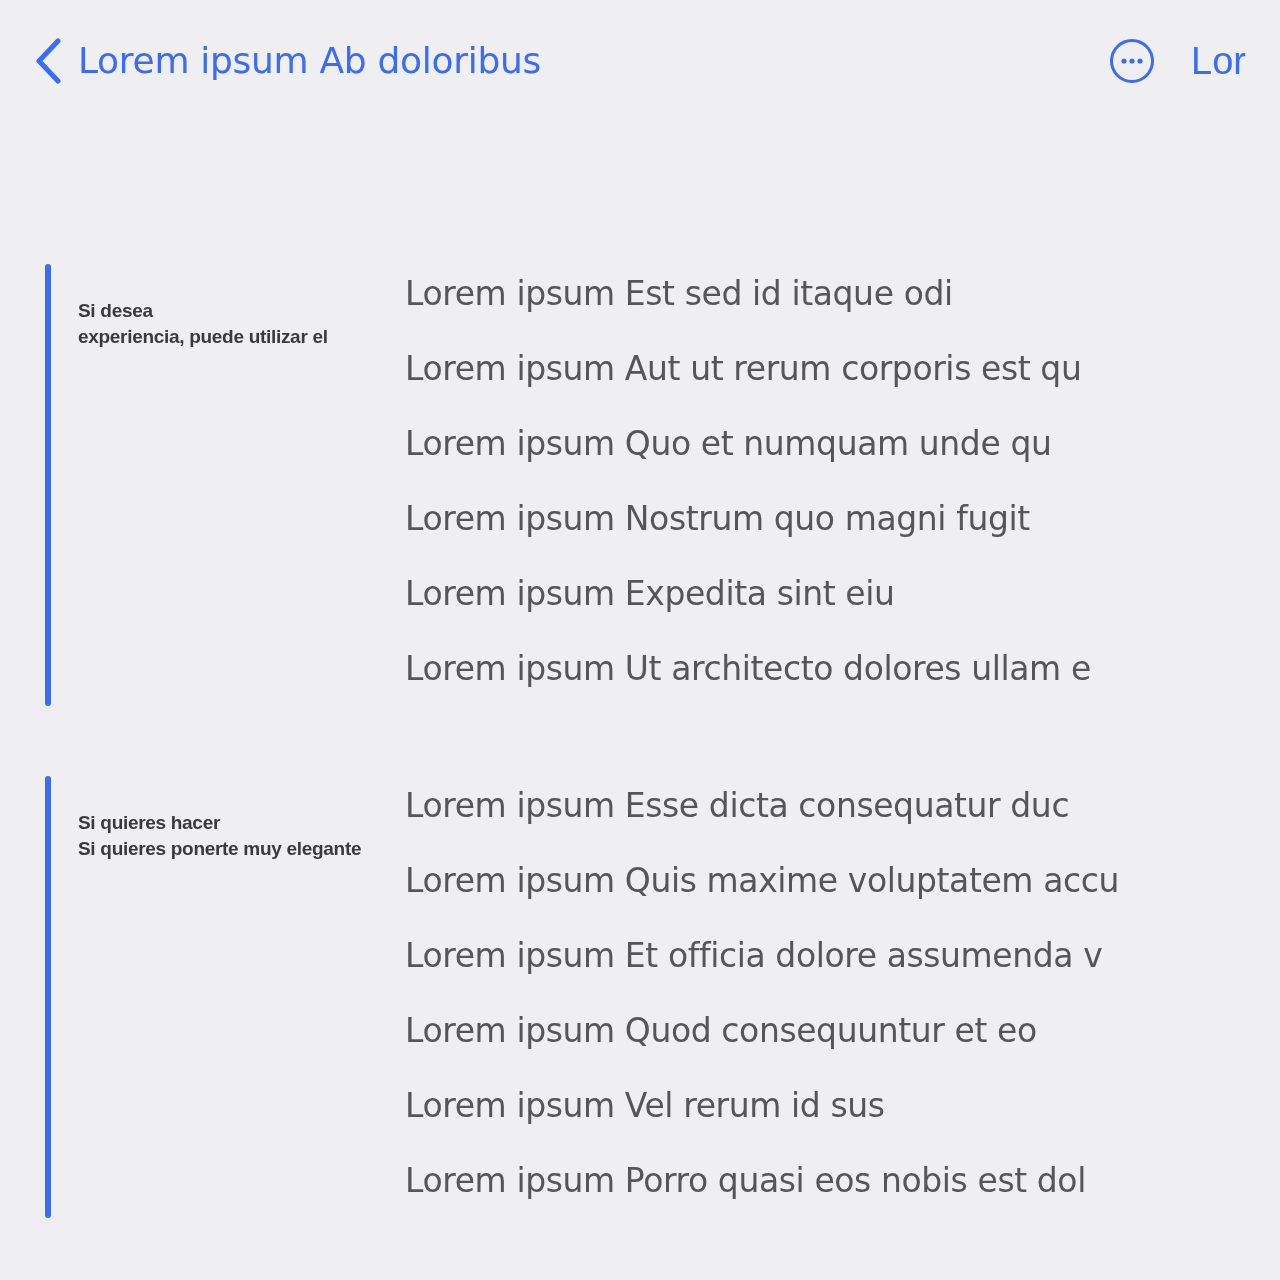 The image size is (1280, 1280). I want to click on section-label: Si quieres hacer, so click(149, 823).